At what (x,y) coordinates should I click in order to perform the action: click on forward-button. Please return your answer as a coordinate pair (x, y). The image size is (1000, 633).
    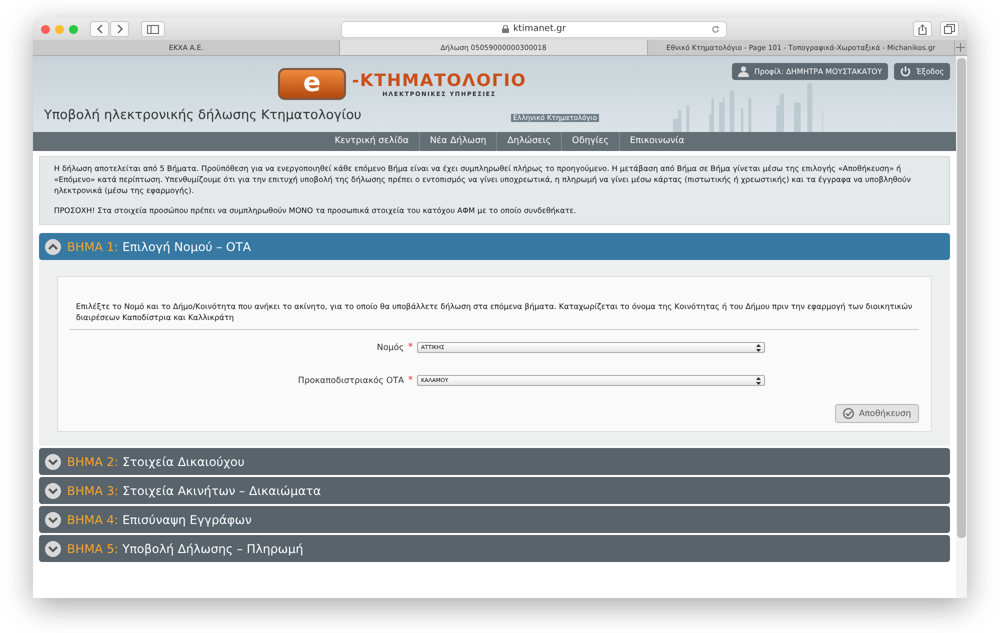
    Looking at the image, I should click on (119, 29).